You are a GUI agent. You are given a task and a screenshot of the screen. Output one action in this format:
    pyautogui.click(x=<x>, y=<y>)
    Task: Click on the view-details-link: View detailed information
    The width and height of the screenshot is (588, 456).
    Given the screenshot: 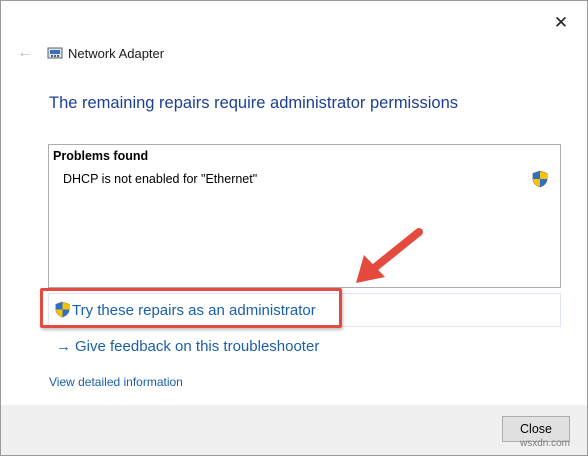 What is the action you would take?
    pyautogui.click(x=116, y=382)
    